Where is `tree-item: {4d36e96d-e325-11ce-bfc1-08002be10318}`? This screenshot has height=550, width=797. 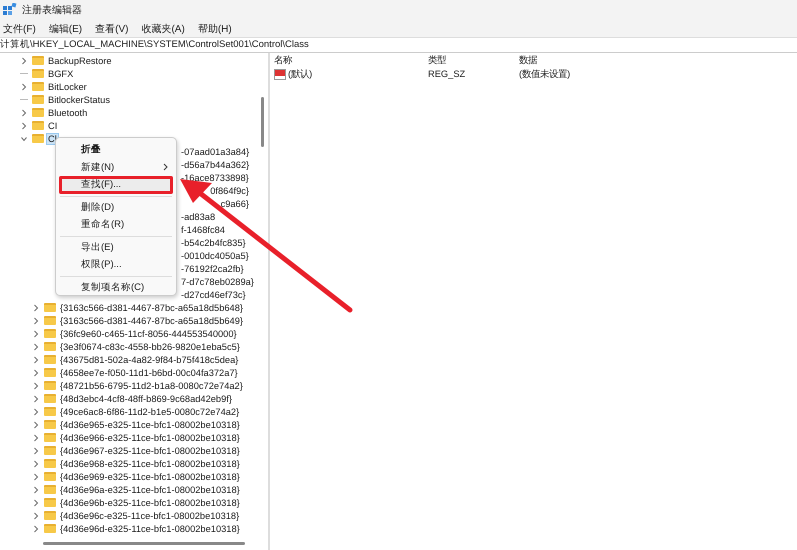 tree-item: {4d36e96d-e325-11ce-bfc1-08002be10318} is located at coordinates (150, 529).